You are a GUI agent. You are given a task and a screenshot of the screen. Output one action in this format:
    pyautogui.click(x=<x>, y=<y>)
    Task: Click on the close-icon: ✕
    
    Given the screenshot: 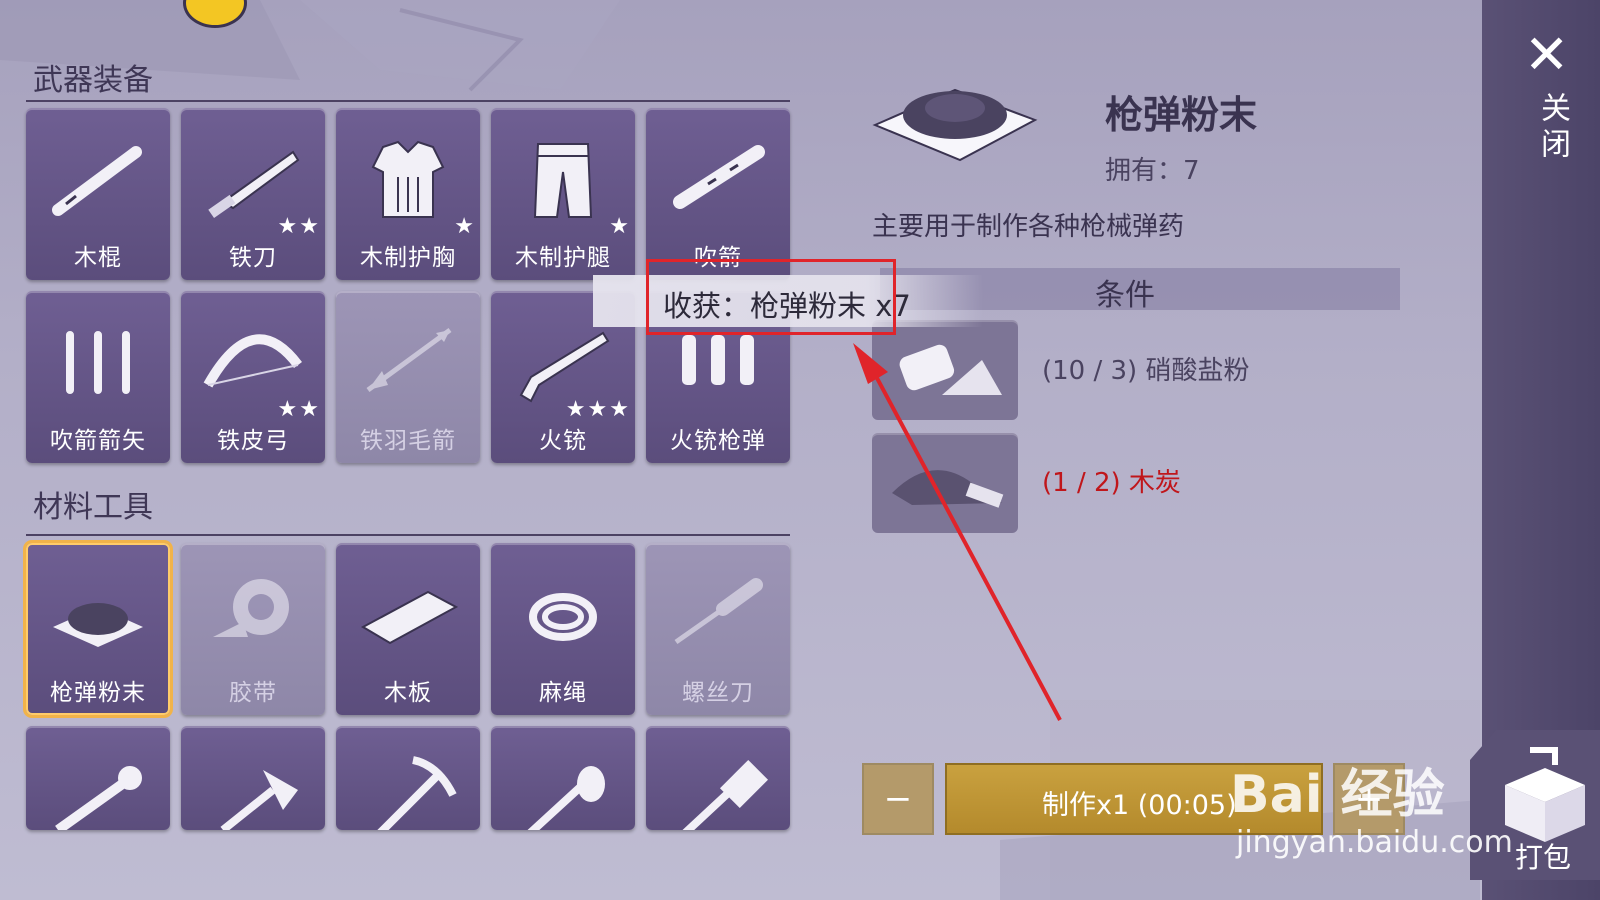 What is the action you would take?
    pyautogui.click(x=1546, y=55)
    